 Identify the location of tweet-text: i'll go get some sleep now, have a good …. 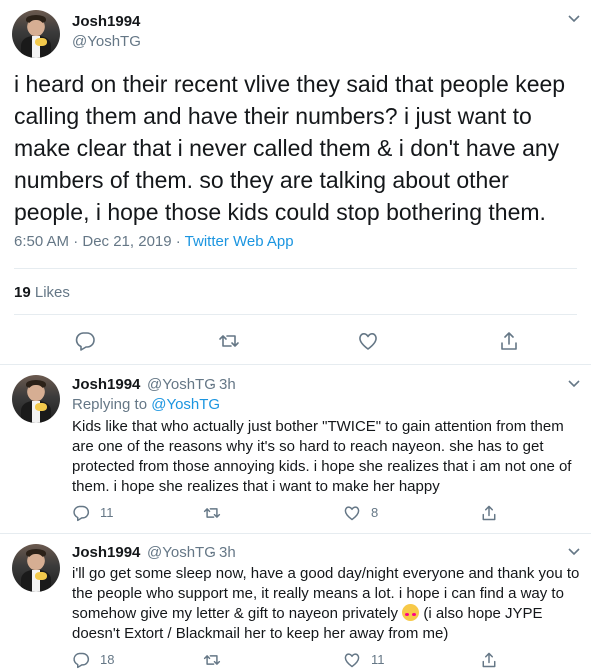
(327, 604).